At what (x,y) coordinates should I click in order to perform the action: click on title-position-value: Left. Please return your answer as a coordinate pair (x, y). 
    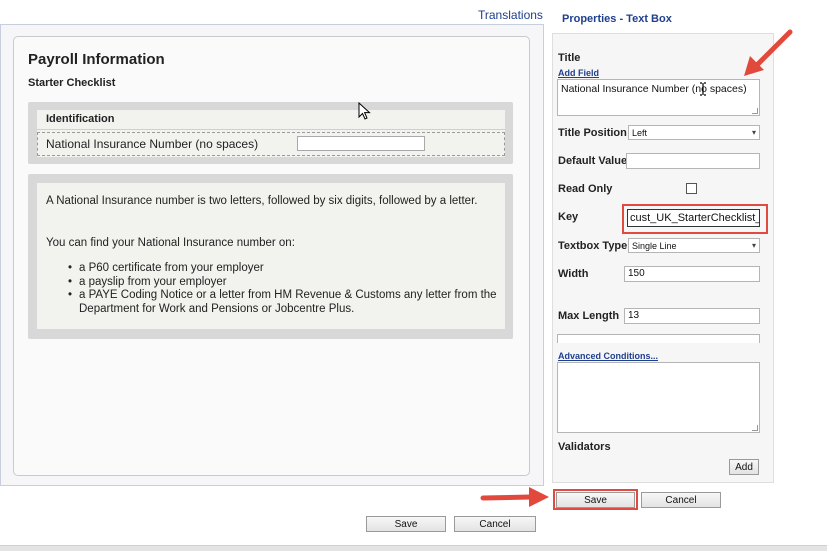
    Looking at the image, I should click on (640, 132).